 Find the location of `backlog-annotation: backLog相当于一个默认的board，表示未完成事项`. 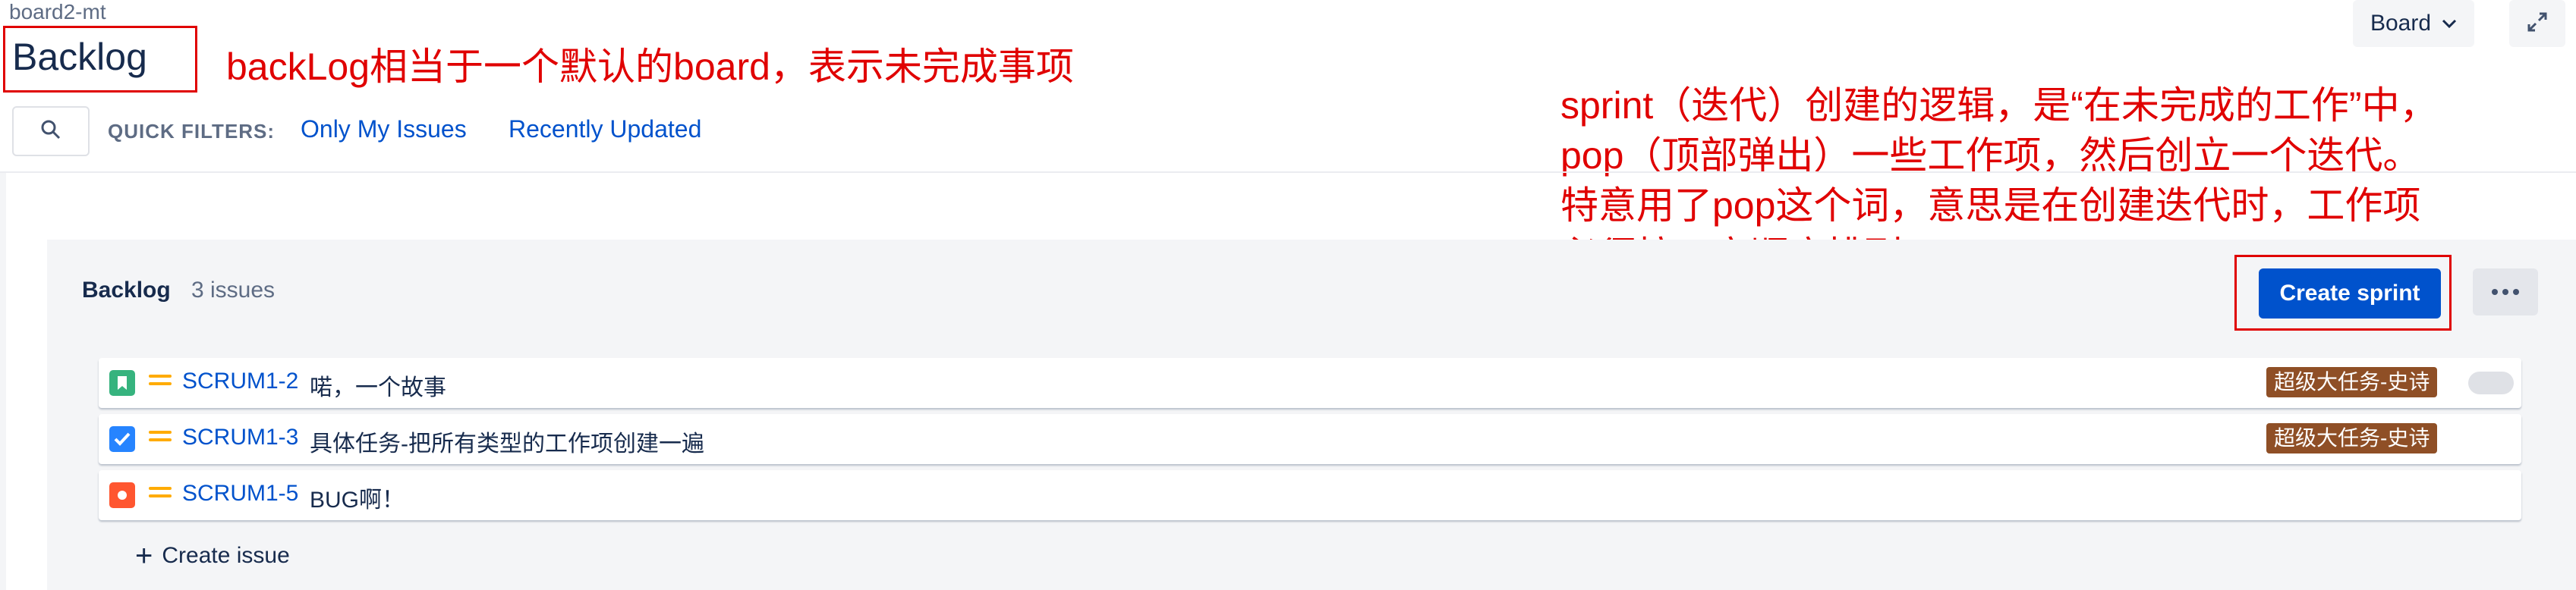

backlog-annotation: backLog相当于一个默认的board，表示未完成事项 is located at coordinates (650, 67).